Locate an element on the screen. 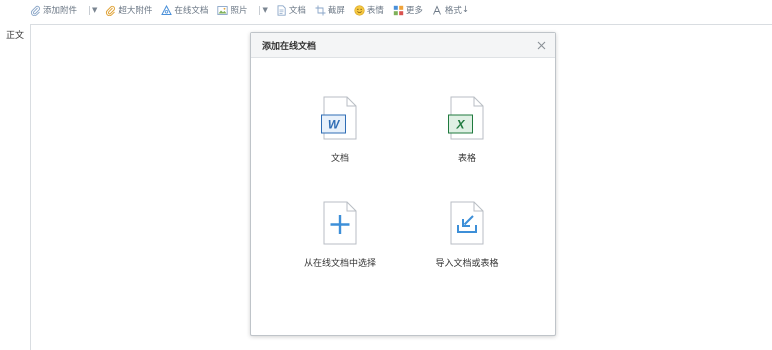 The image size is (772, 350). paperclip-icon is located at coordinates (35, 10).